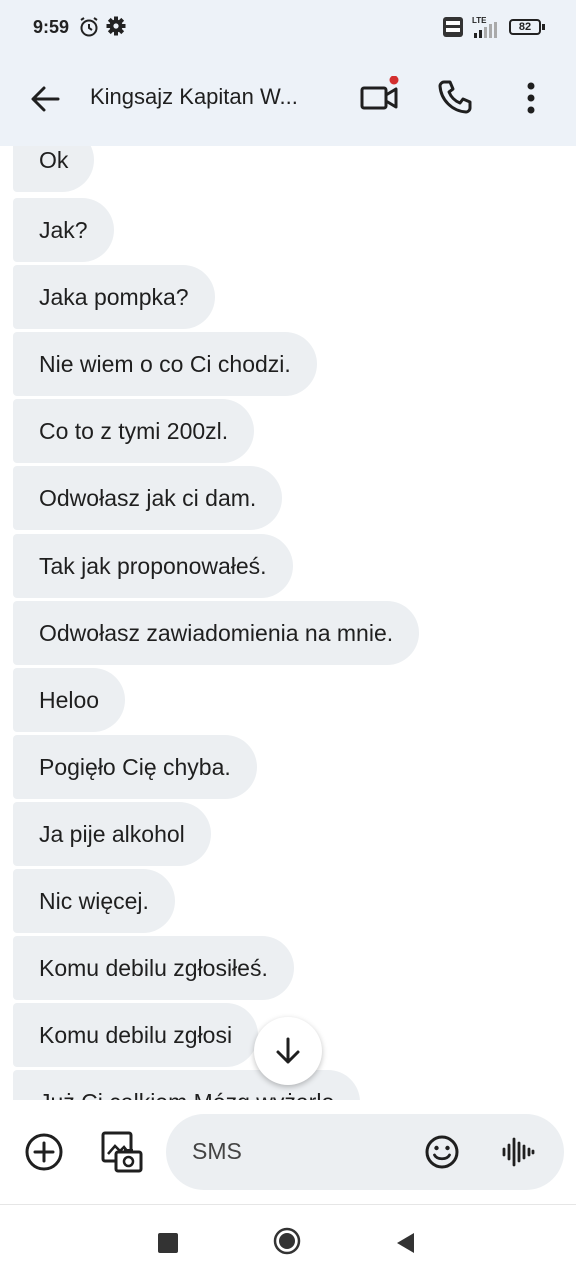 The height and width of the screenshot is (1281, 576). What do you see at coordinates (45, 99) in the screenshot?
I see `back-arrow-icon` at bounding box center [45, 99].